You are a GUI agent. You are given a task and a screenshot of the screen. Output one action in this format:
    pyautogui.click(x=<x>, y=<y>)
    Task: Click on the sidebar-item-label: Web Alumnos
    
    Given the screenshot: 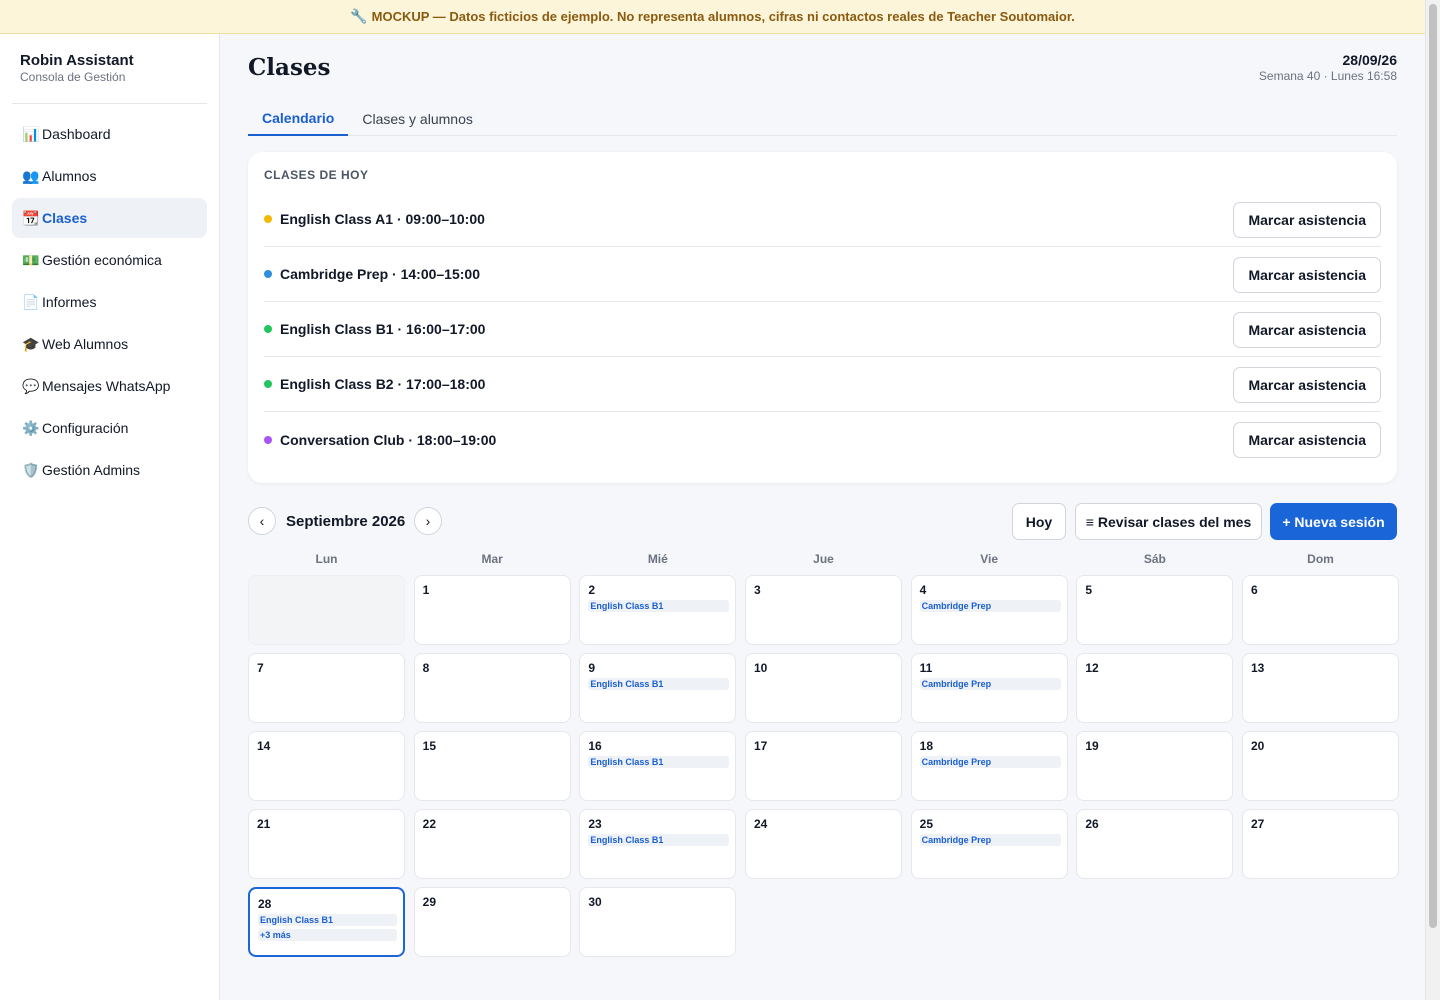 What is the action you would take?
    pyautogui.click(x=85, y=344)
    